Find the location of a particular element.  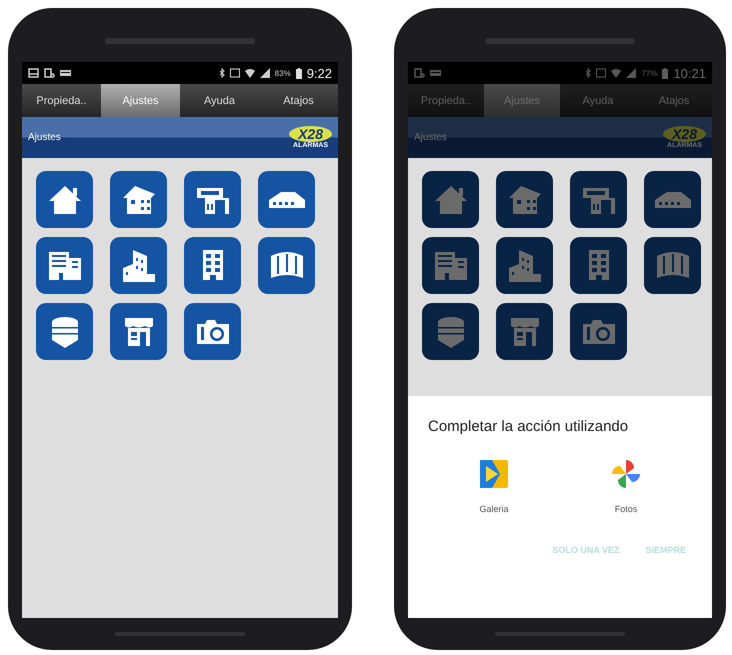

tab: Ayuda is located at coordinates (219, 100).